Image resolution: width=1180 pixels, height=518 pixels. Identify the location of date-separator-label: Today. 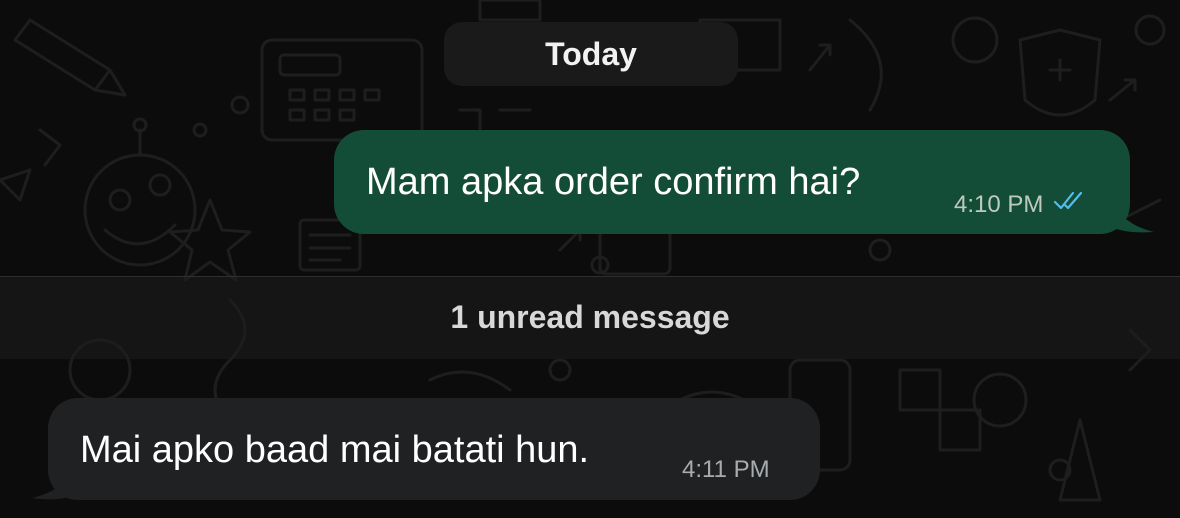
(591, 53).